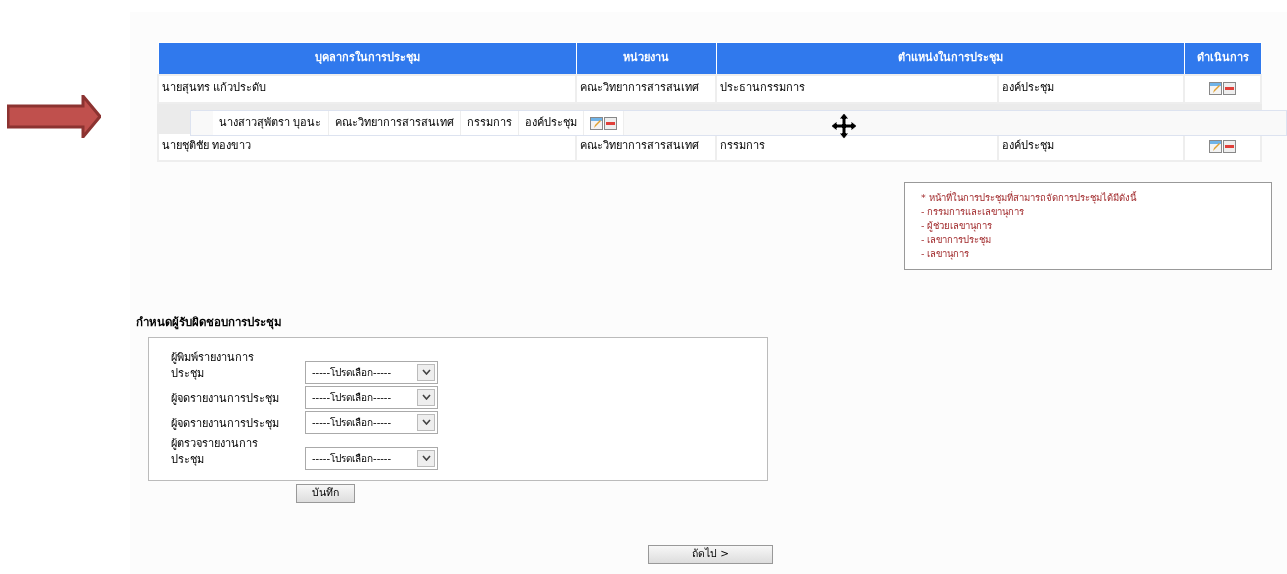  I want to click on next-button: ถัดไป >, so click(710, 554).